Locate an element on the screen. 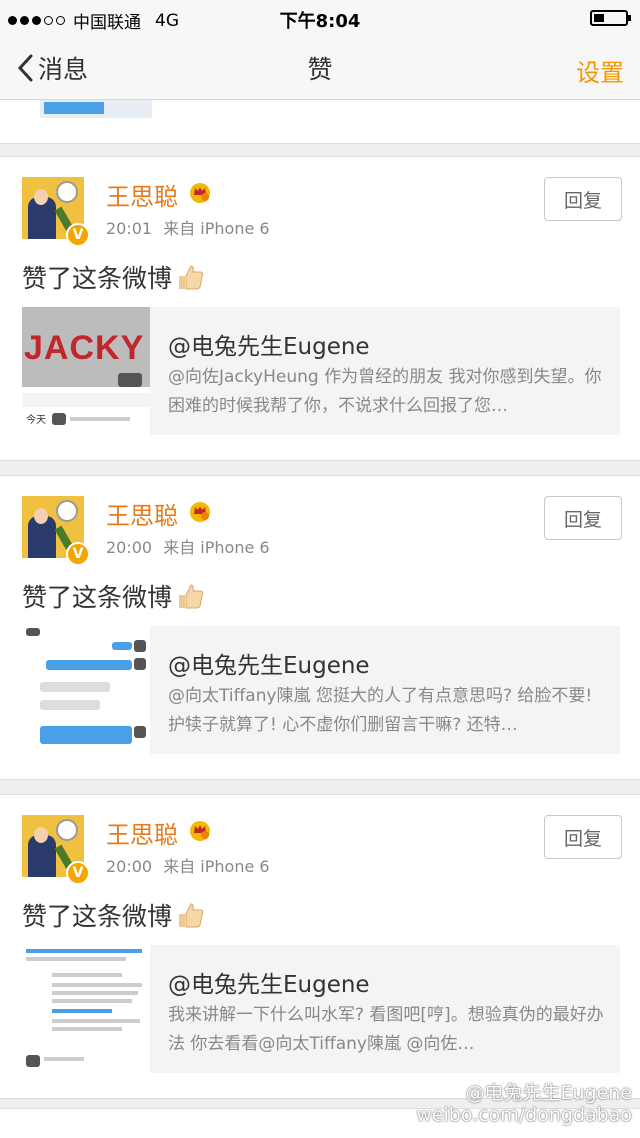 The image size is (640, 1138). post-time: 20:01 is located at coordinates (129, 228).